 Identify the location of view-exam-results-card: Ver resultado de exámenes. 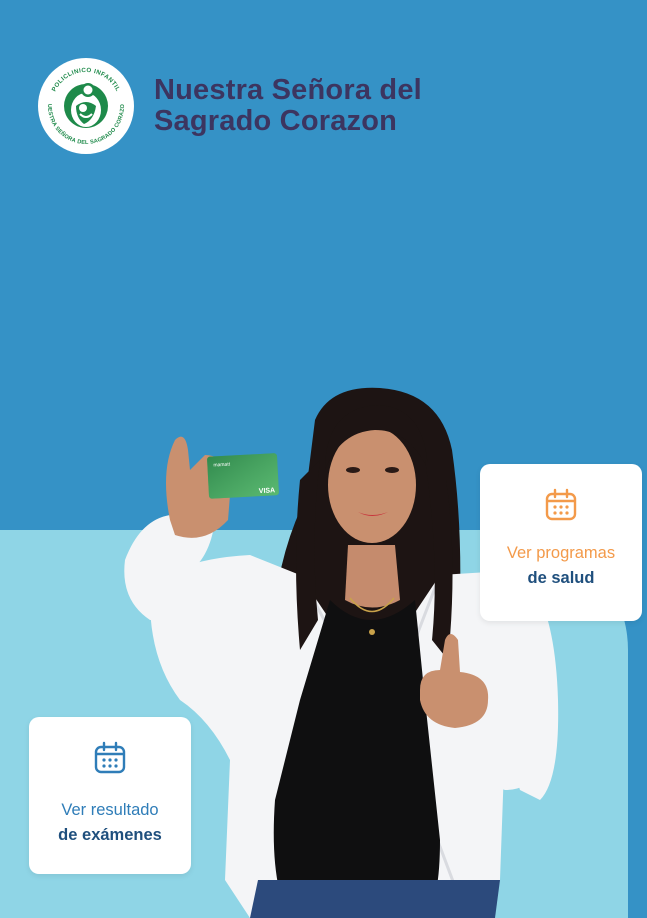
(110, 795).